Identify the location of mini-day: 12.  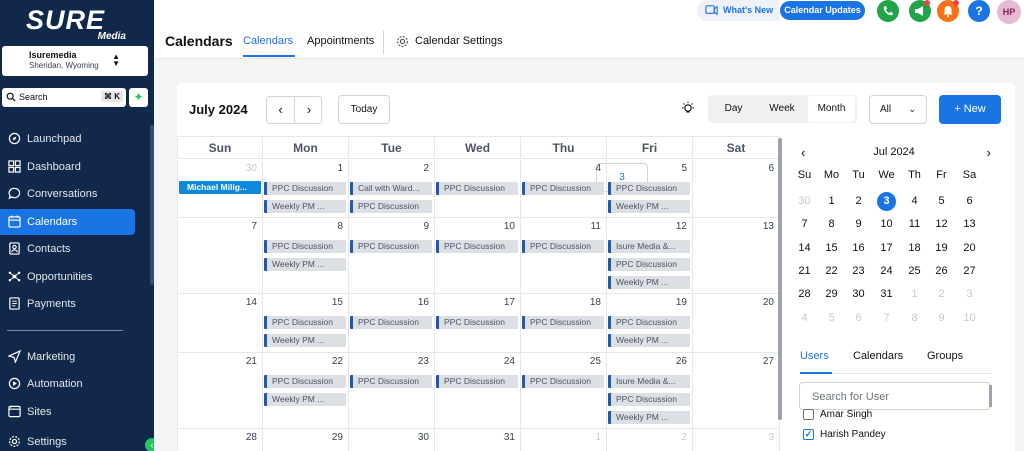
(941, 224).